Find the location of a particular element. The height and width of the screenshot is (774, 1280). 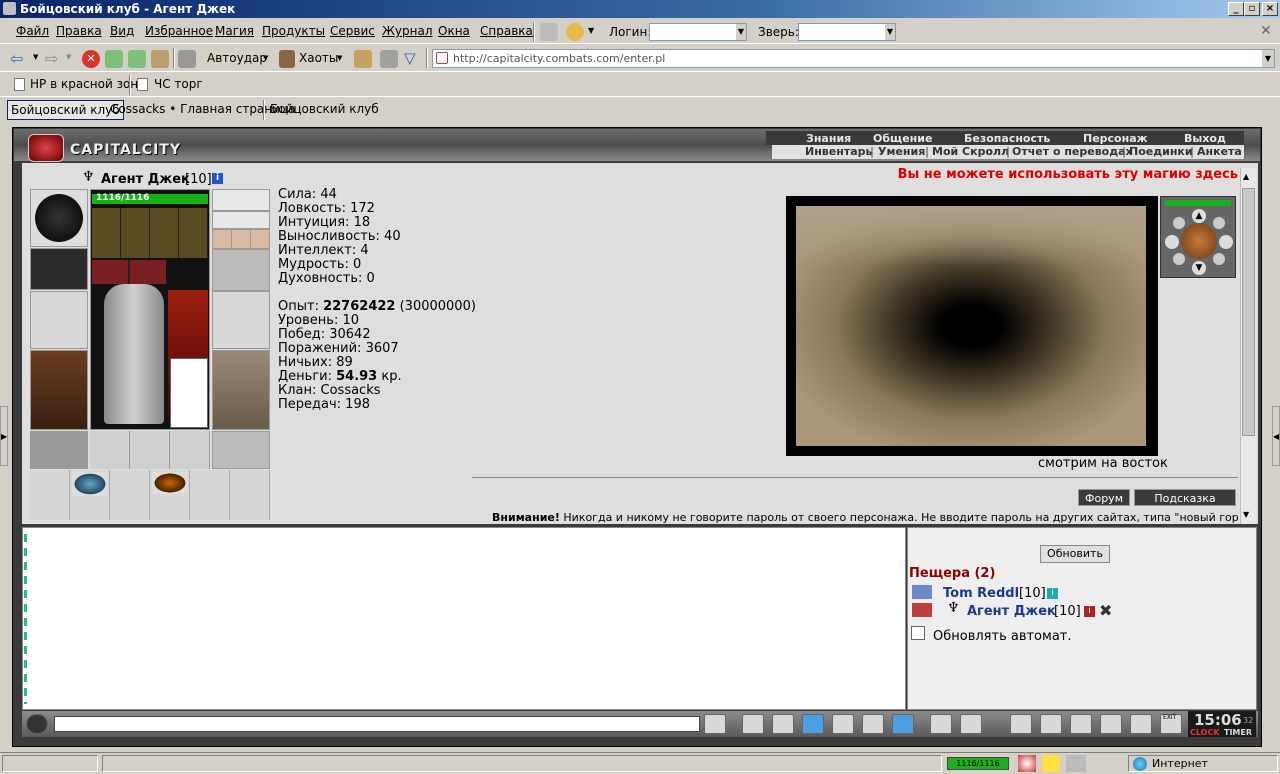

refresh-icon is located at coordinates (114, 59).